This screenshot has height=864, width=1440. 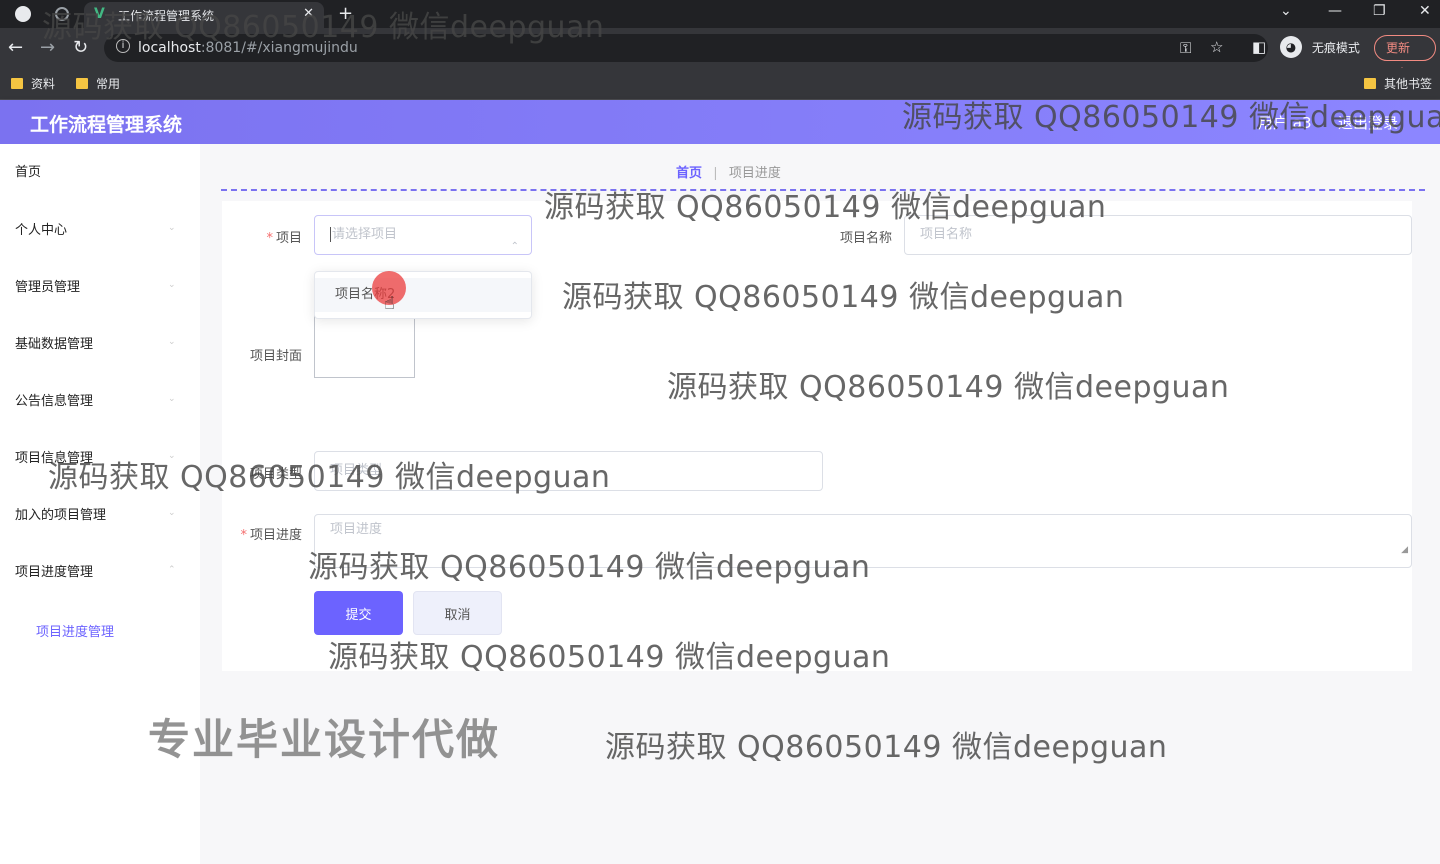 I want to click on sidebar-item-personal-center: 个人中心, so click(x=41, y=228).